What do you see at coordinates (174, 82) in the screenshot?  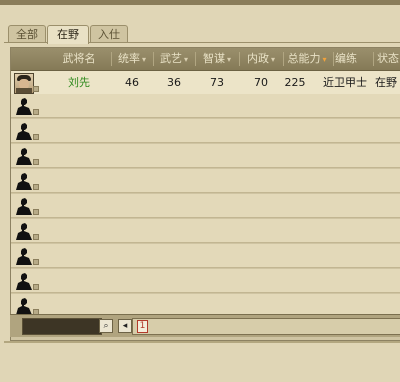 I see `martial-value: 36` at bounding box center [174, 82].